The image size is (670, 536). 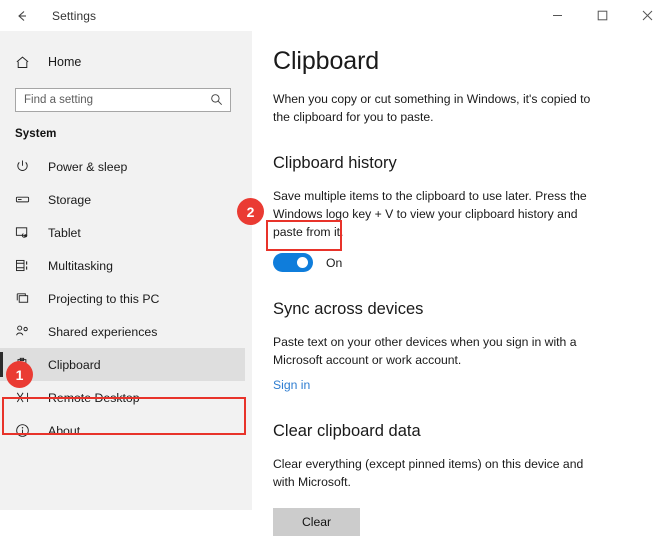 I want to click on minimize-button, so click(x=557, y=15).